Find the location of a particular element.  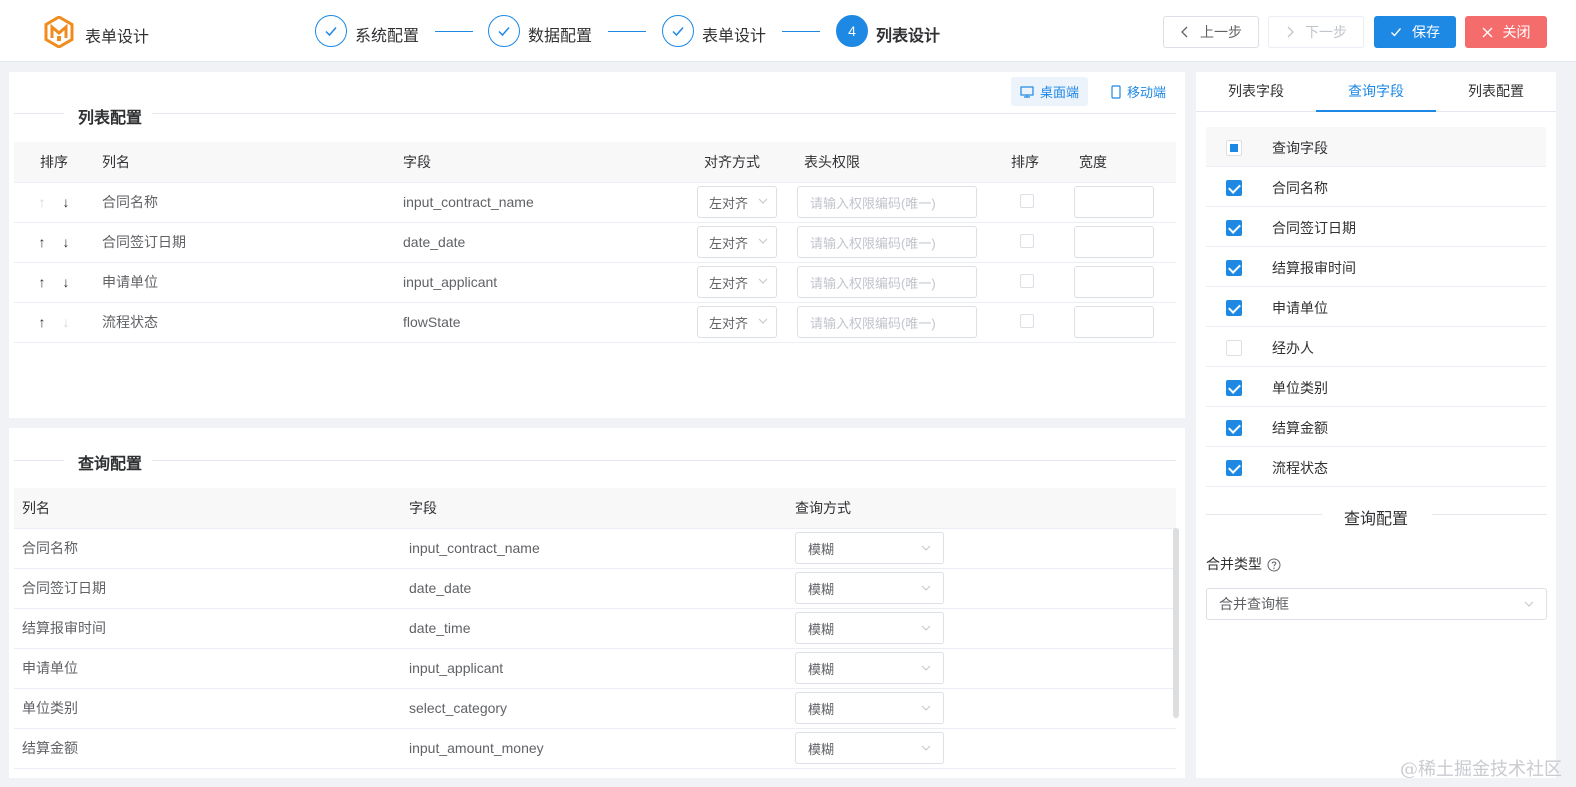

save-label: 保存 is located at coordinates (1426, 32).